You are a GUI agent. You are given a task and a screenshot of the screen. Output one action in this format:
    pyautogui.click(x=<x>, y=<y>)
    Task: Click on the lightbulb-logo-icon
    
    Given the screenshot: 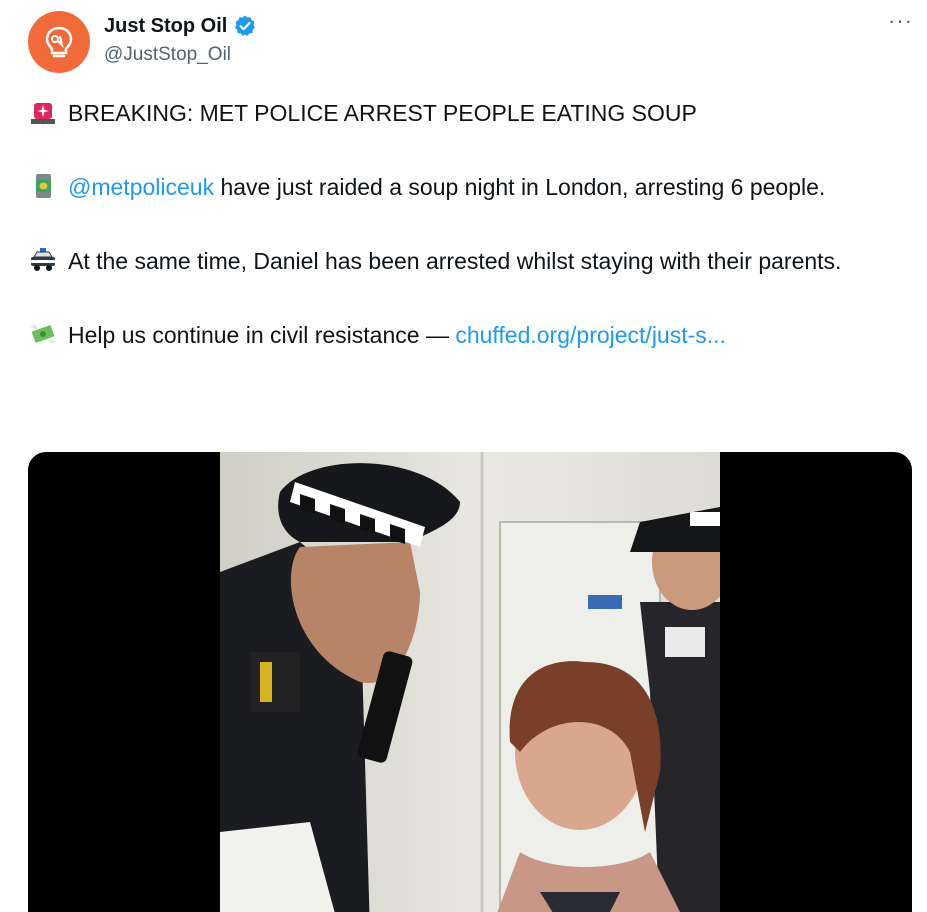 What is the action you would take?
    pyautogui.click(x=59, y=42)
    